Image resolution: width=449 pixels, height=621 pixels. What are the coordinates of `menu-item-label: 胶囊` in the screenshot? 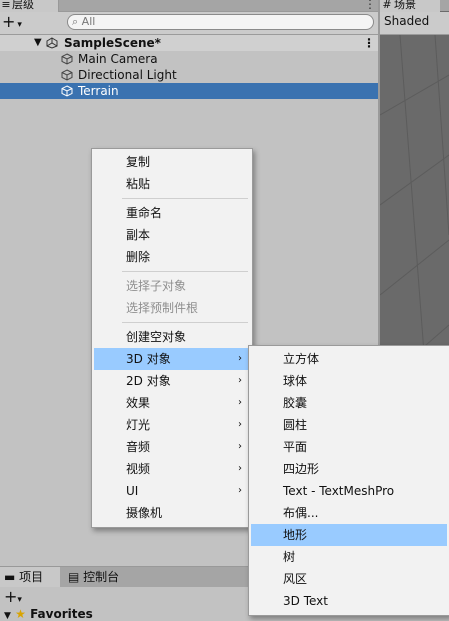 It's located at (295, 403).